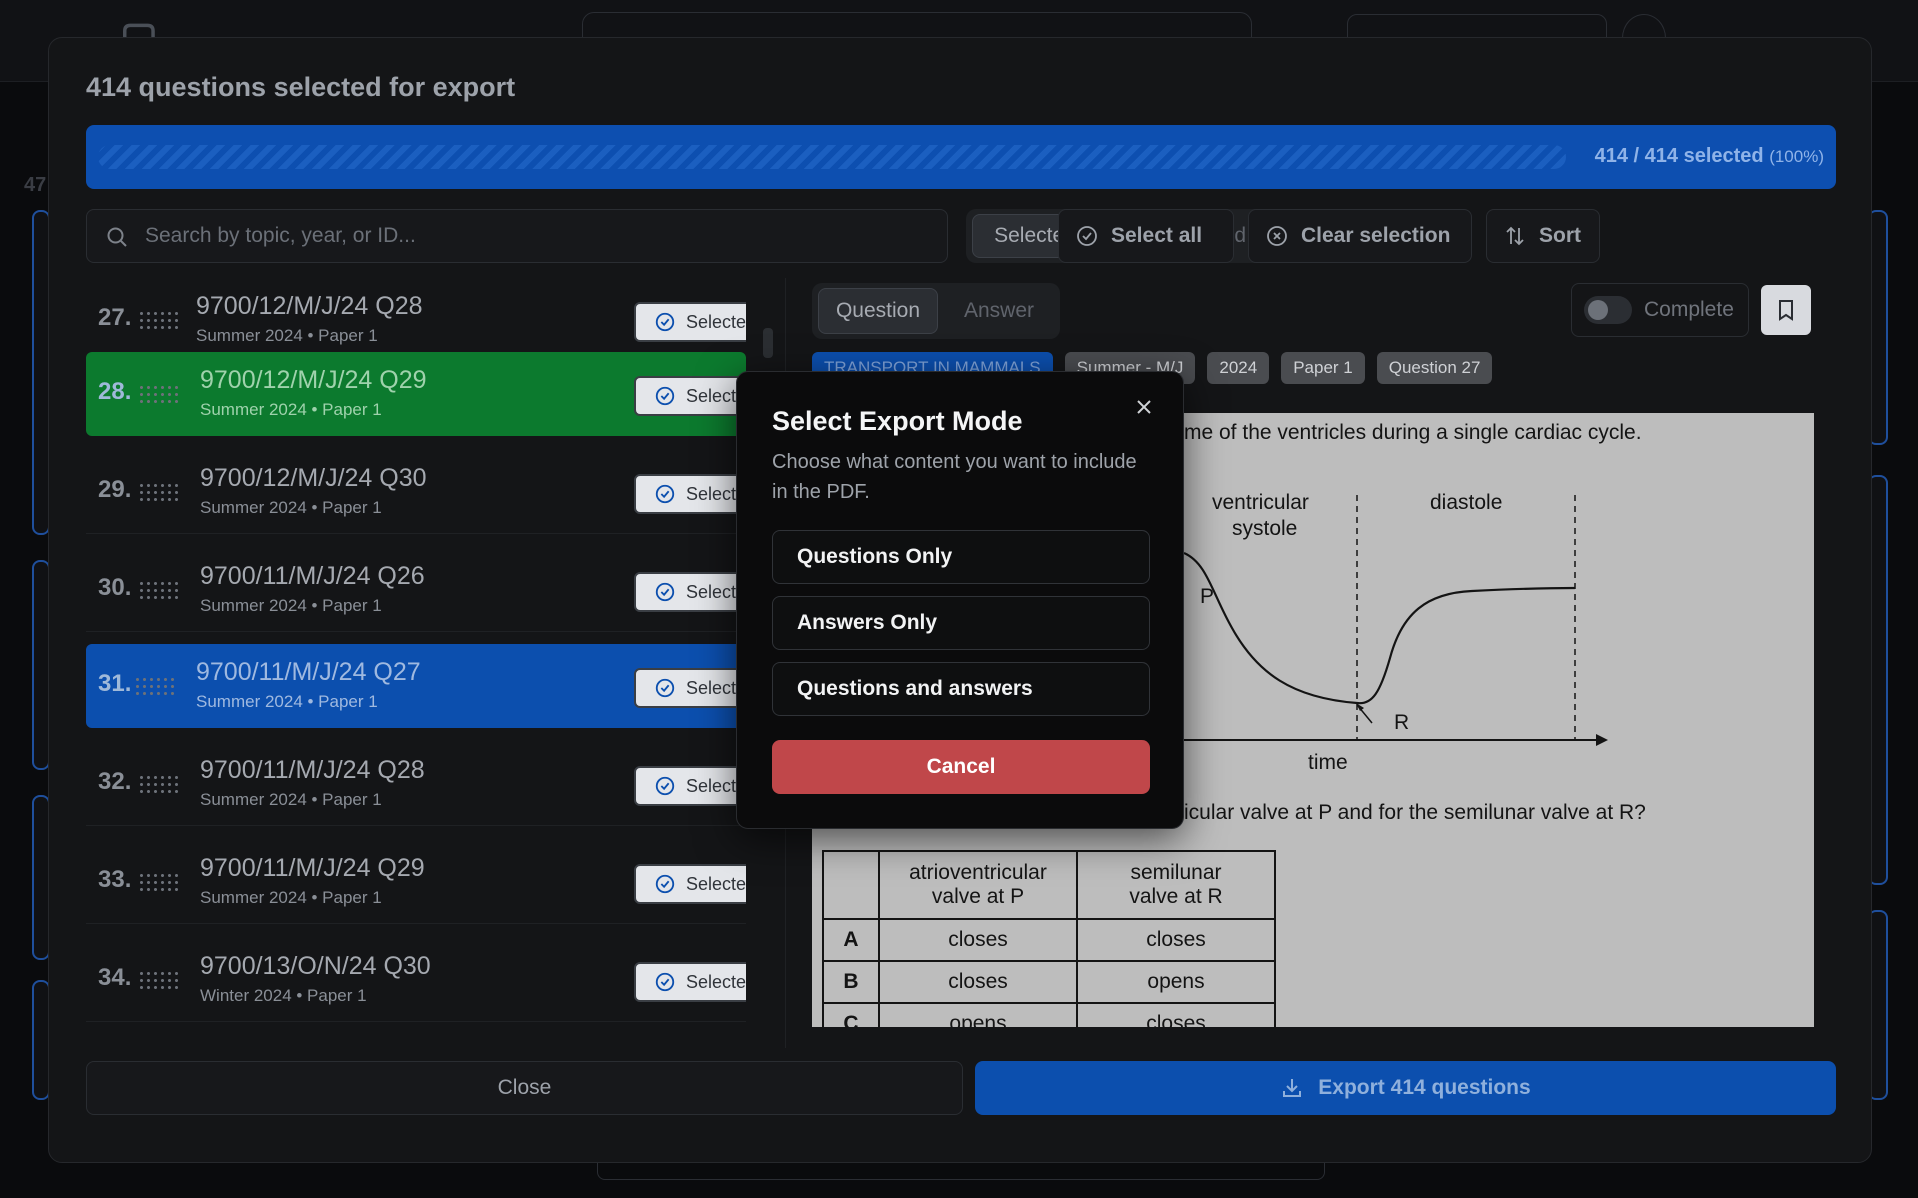 Image resolution: width=1918 pixels, height=1198 pixels. I want to click on bookmark-button, so click(1786, 310).